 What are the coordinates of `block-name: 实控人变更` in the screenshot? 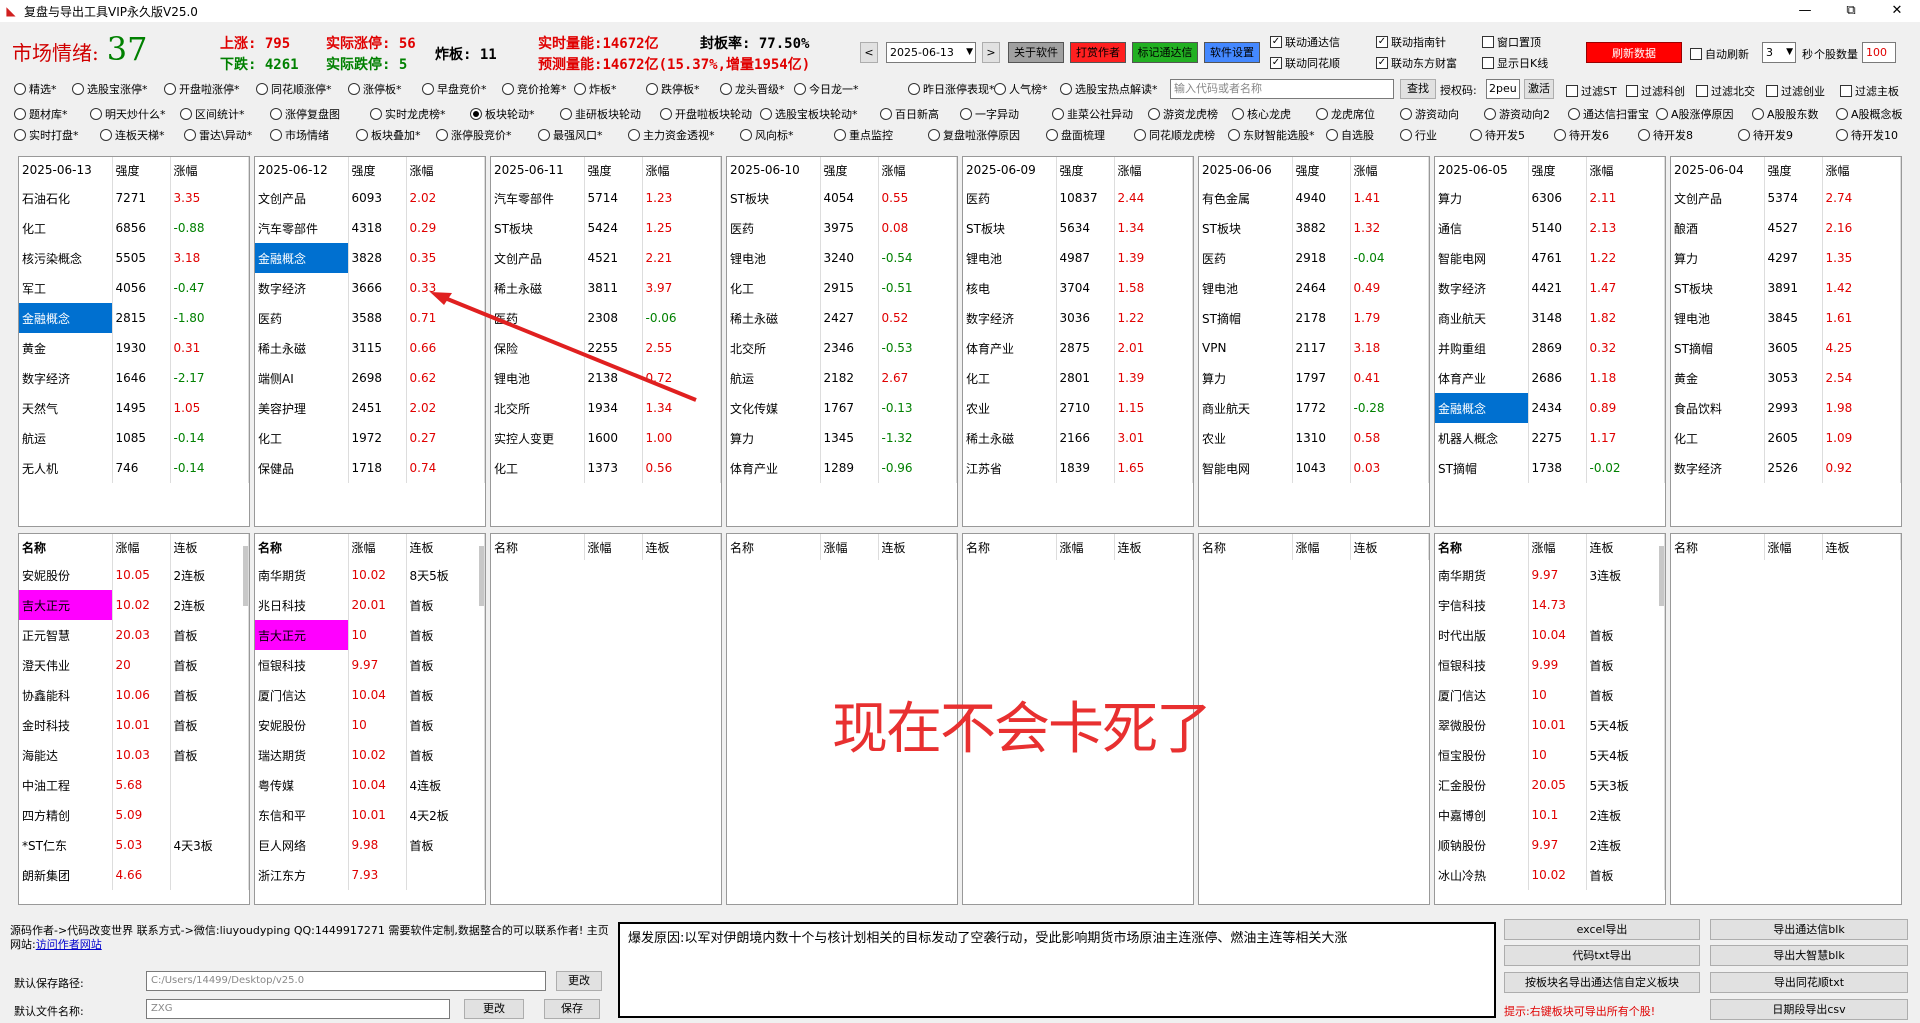 It's located at (538, 438).